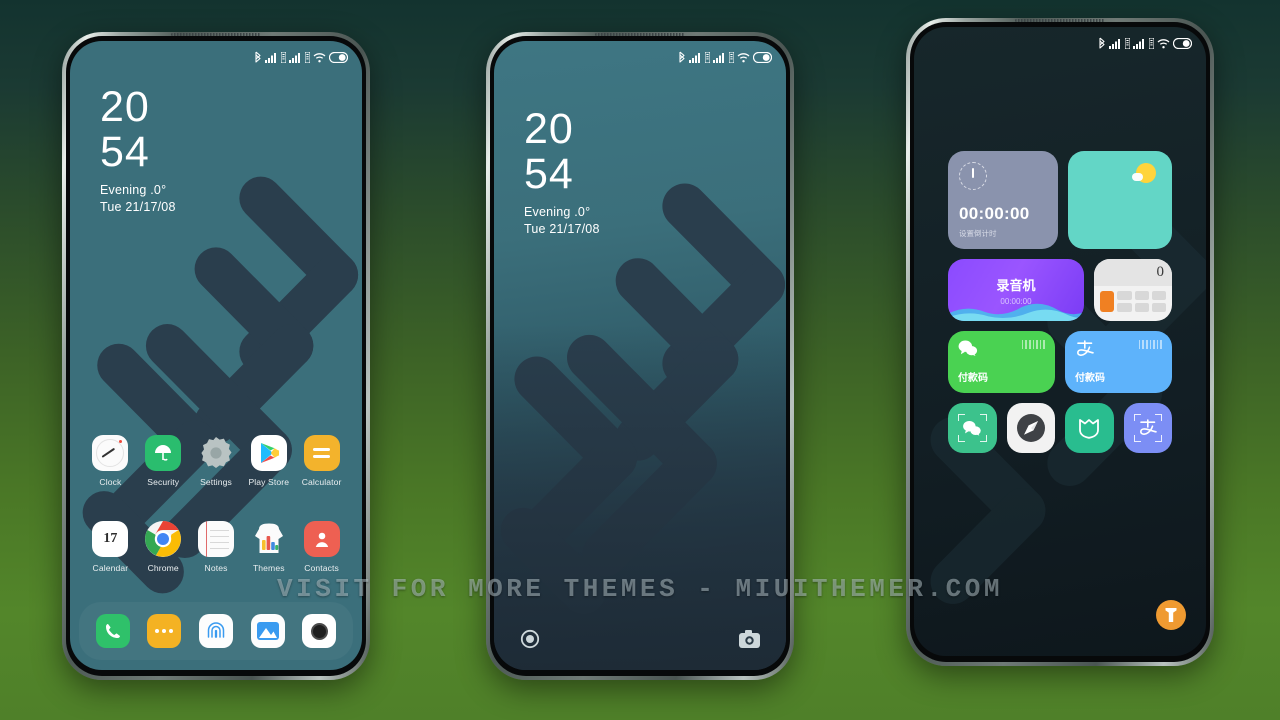  I want to click on mi-home-shortcut, so click(1089, 428).